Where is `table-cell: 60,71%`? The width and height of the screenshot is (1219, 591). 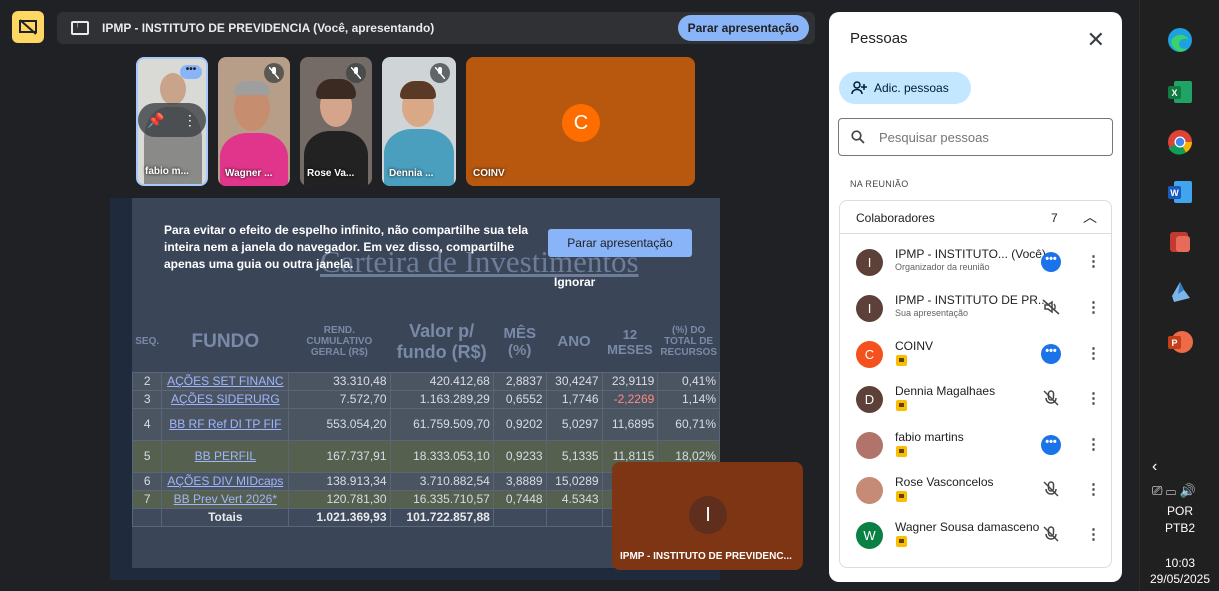 table-cell: 60,71% is located at coordinates (688, 424).